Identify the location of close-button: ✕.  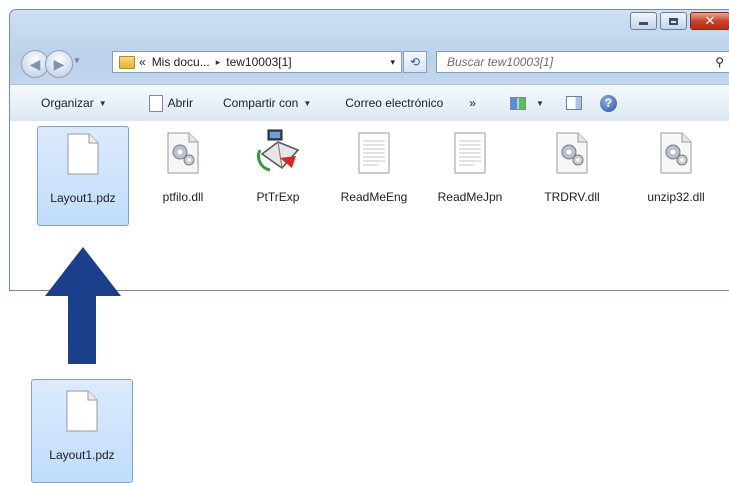
(709, 21).